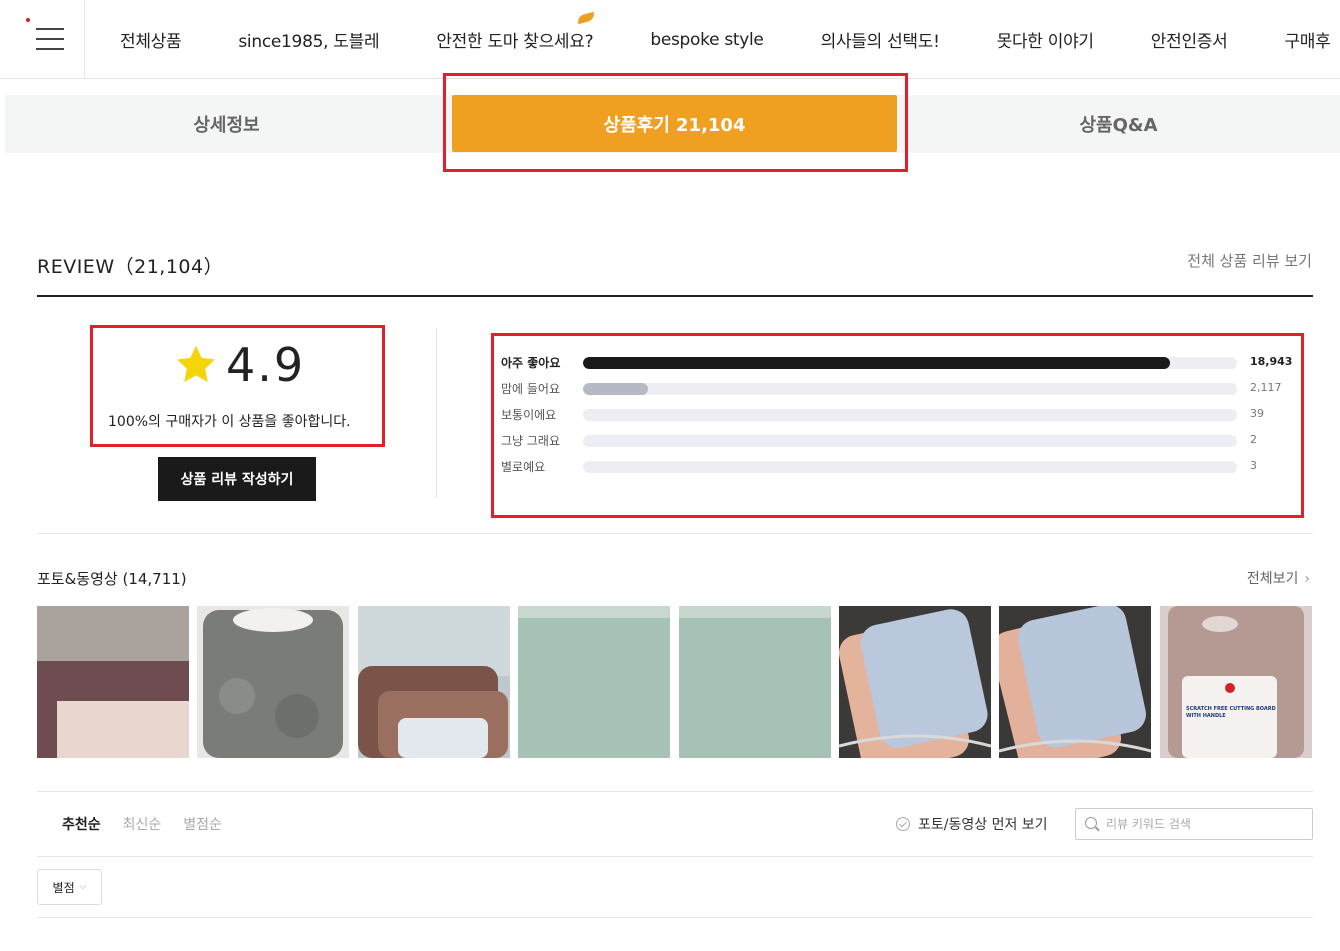 Image resolution: width=1340 pixels, height=951 pixels. Describe the element at coordinates (531, 389) in the screenshot. I see `rating-bar-label: 맘에 들어요` at that location.